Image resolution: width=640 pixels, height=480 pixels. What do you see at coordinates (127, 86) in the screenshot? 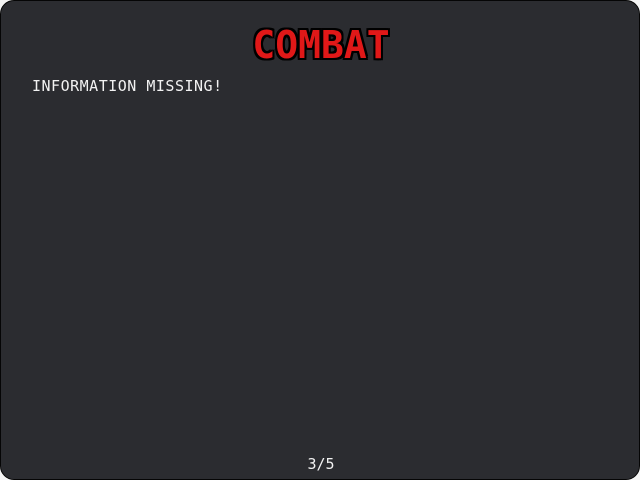
I see `panel-message: INFORMATION MISSING!` at bounding box center [127, 86].